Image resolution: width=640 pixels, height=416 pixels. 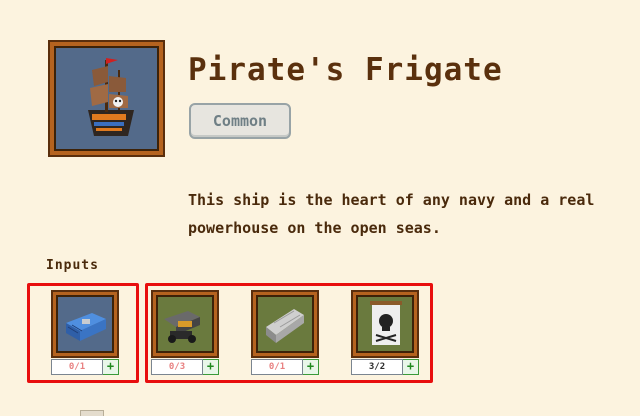 I want to click on building-title: Pirate's Frigate, so click(x=345, y=70).